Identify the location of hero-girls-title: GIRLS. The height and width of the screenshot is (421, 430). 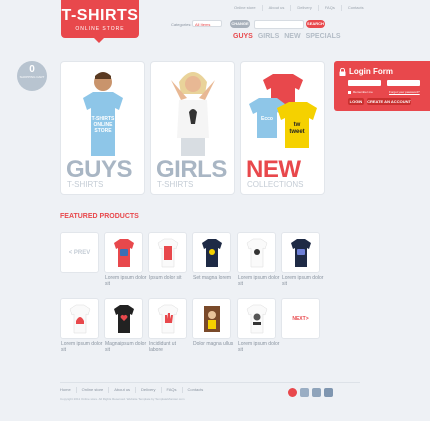
(191, 169).